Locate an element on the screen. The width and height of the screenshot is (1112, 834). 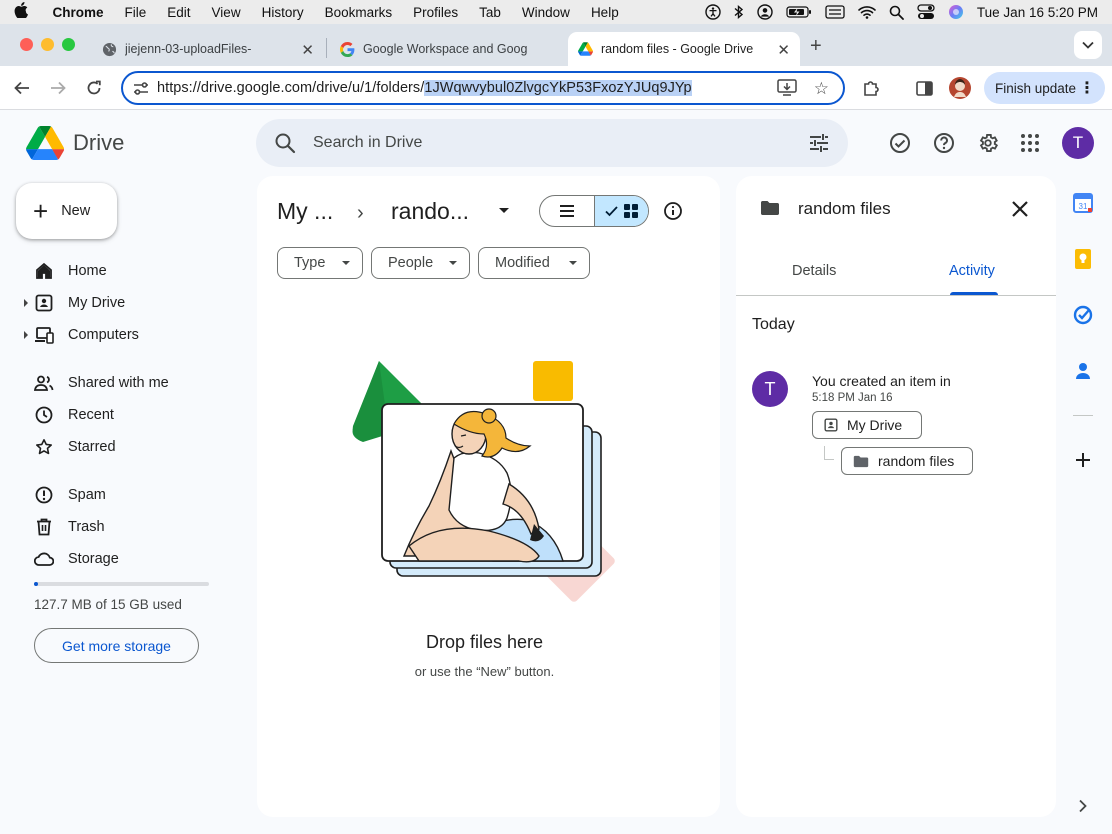
menu-edit: Edit is located at coordinates (179, 12).